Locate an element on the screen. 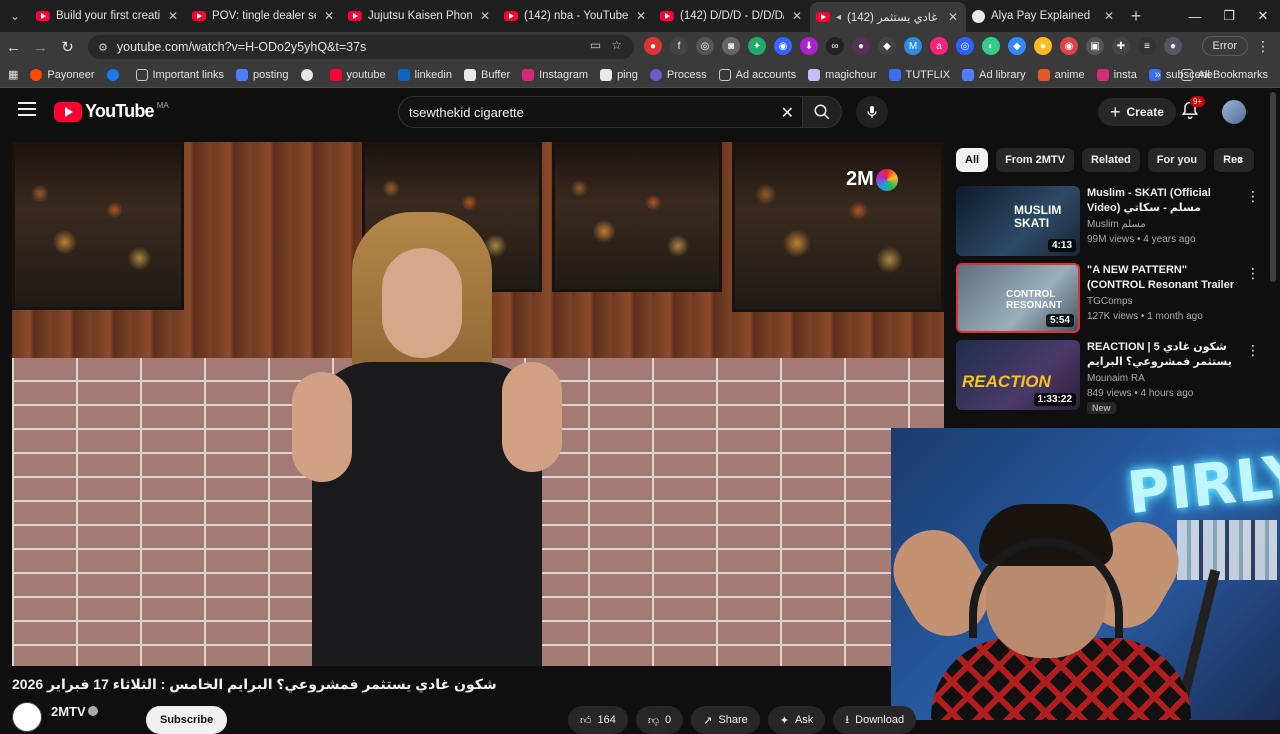  bookmark-item: anime is located at coordinates (1061, 74).